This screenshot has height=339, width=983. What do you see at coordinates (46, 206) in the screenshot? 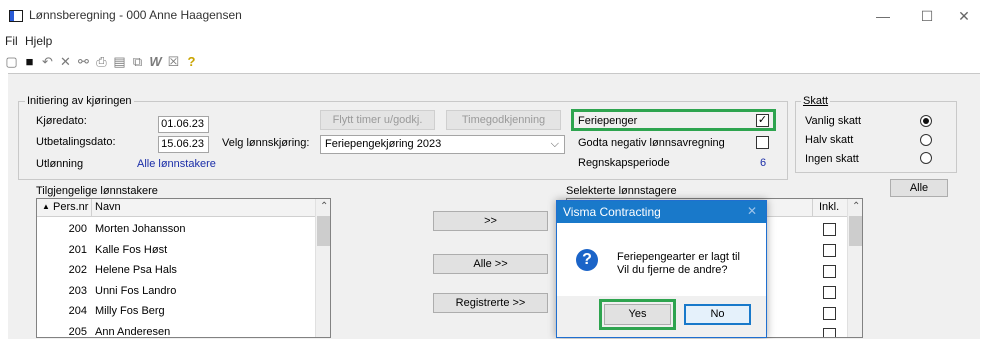
I see `sort-asc-icon: ▲` at bounding box center [46, 206].